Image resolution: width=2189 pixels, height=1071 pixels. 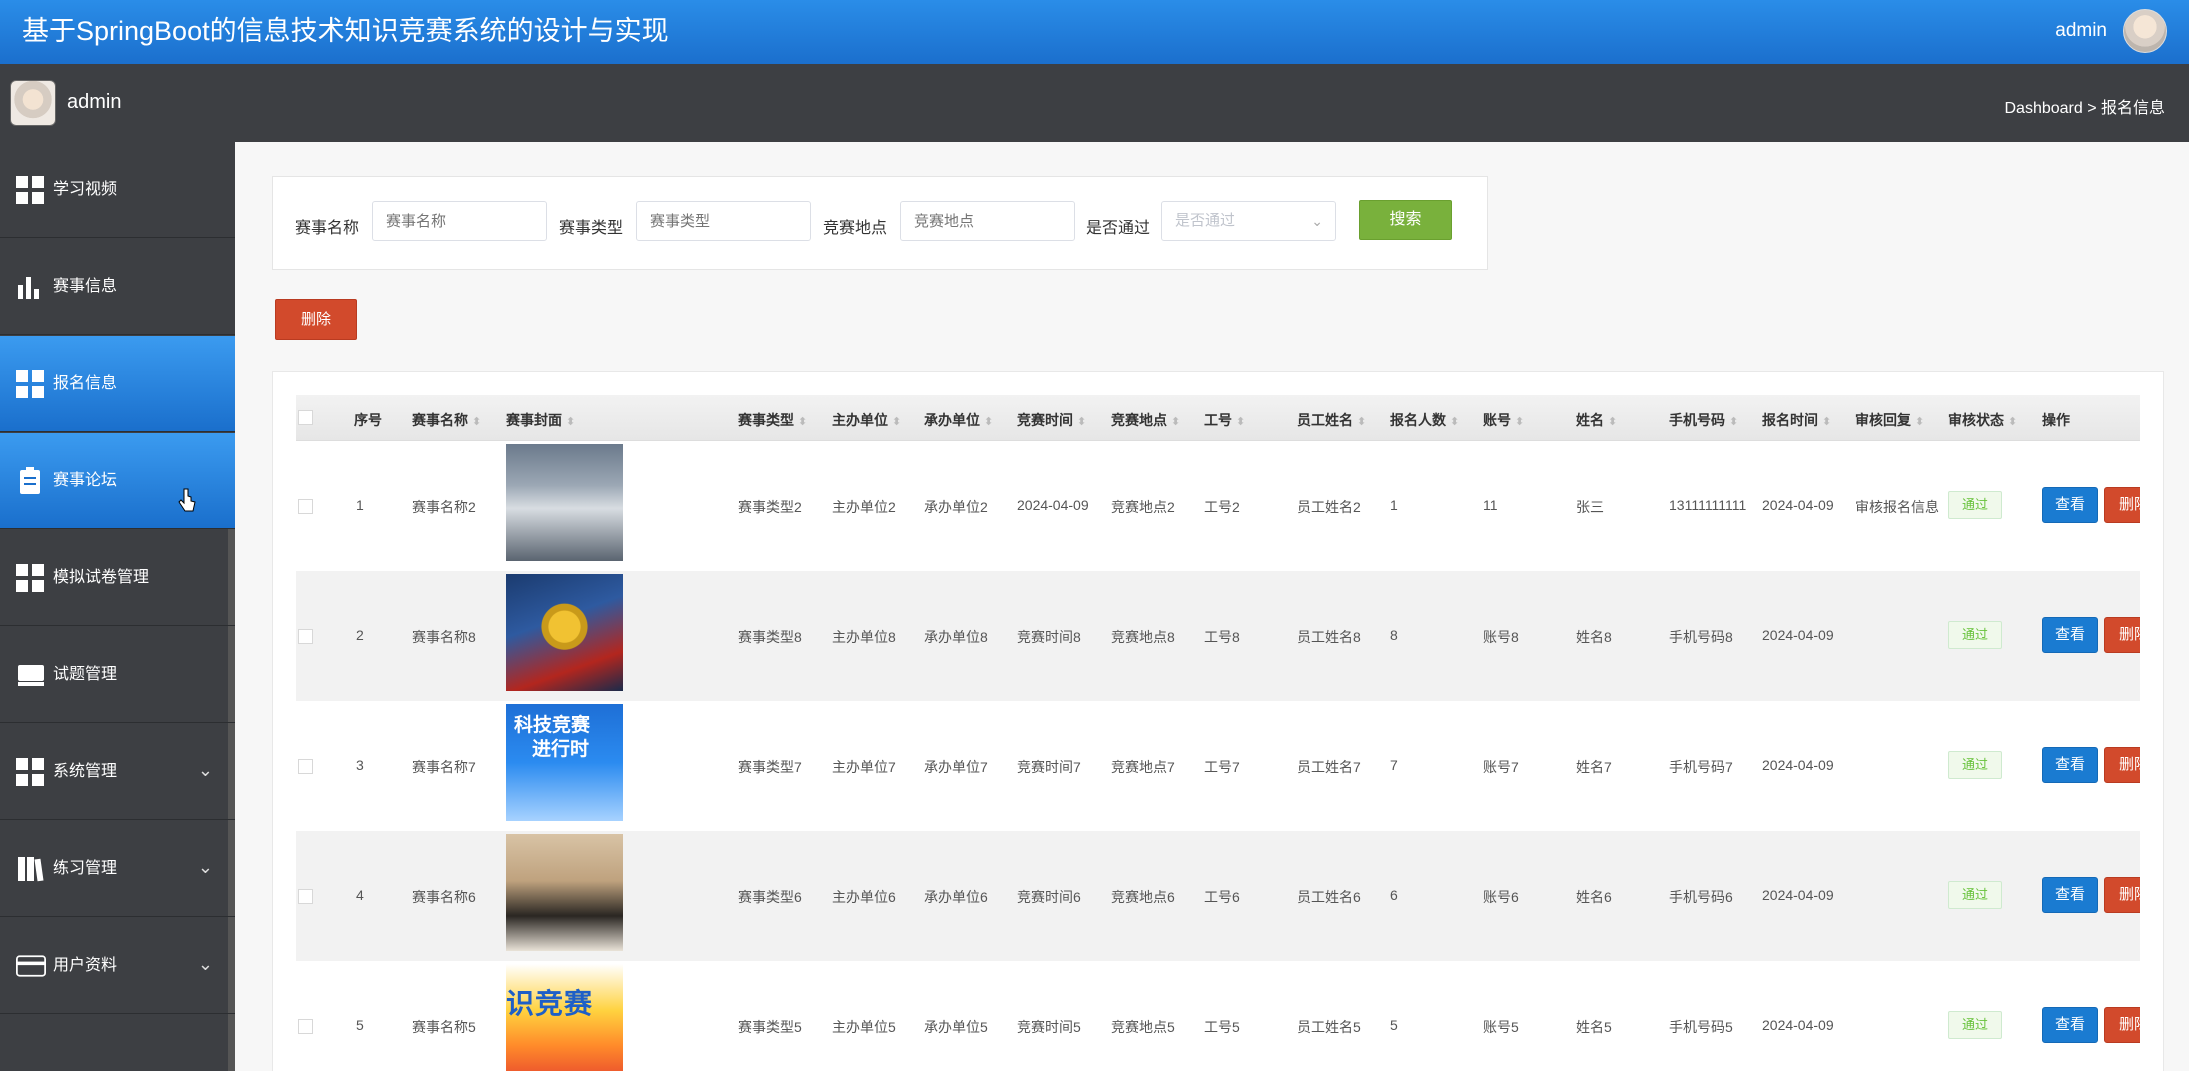 I want to click on col-header-emp-no: 工号 ⬍, so click(x=1224, y=420).